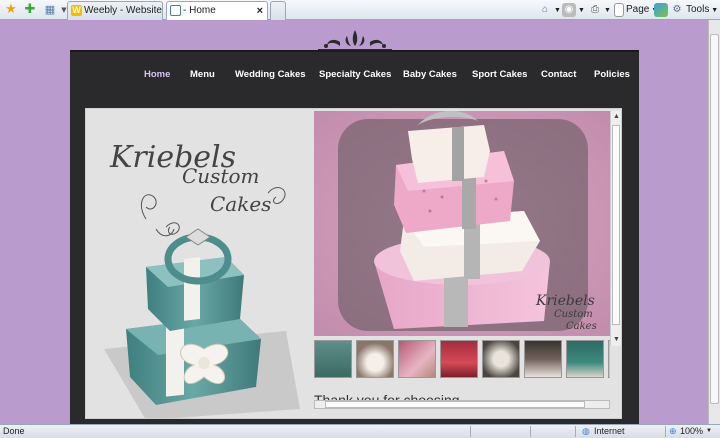  Describe the element at coordinates (30, 10) in the screenshot. I see `add-favorites-icon: ✚` at that location.